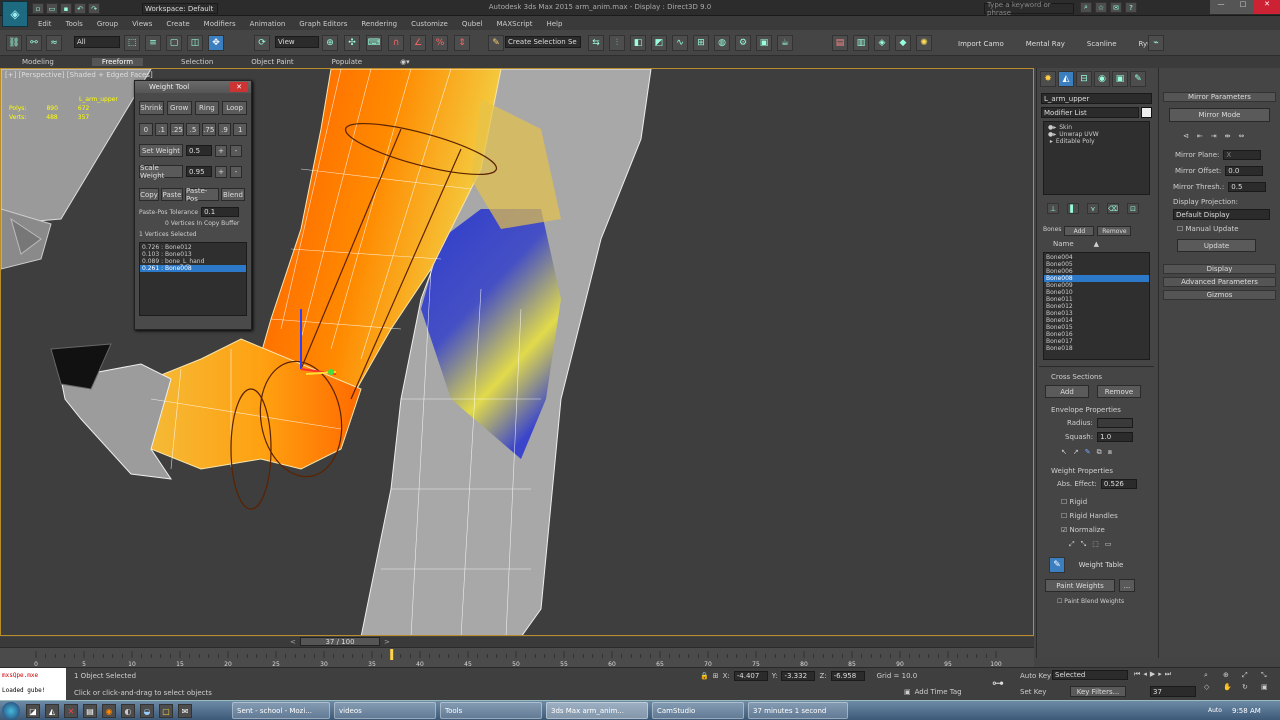  Describe the element at coordinates (385, 710) in the screenshot. I see `taskbar-item: videos` at that location.